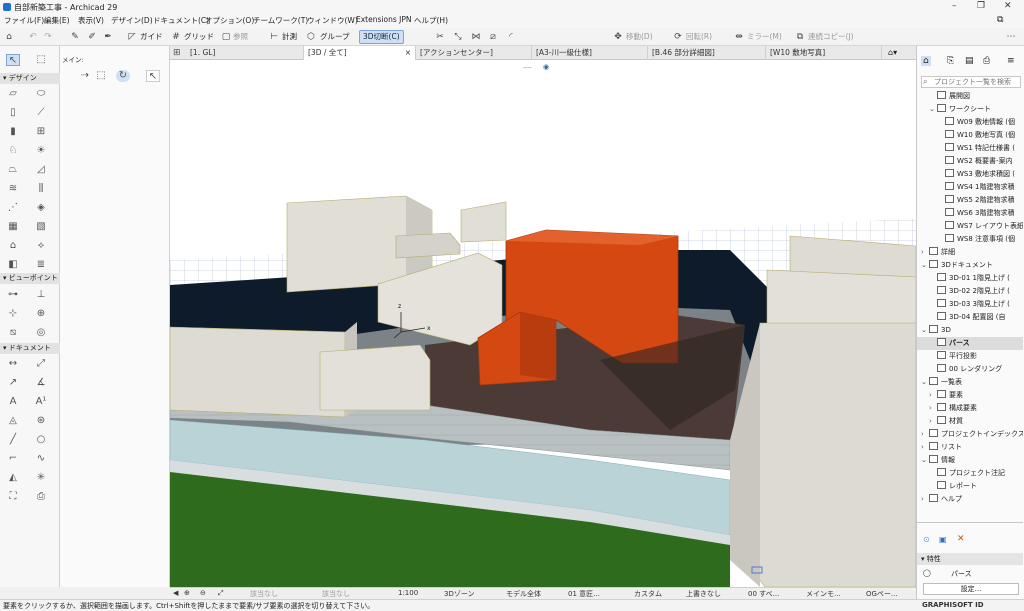 The image size is (1024, 611). What do you see at coordinates (440, 37) in the screenshot?
I see `split-icon: ✂` at bounding box center [440, 37].